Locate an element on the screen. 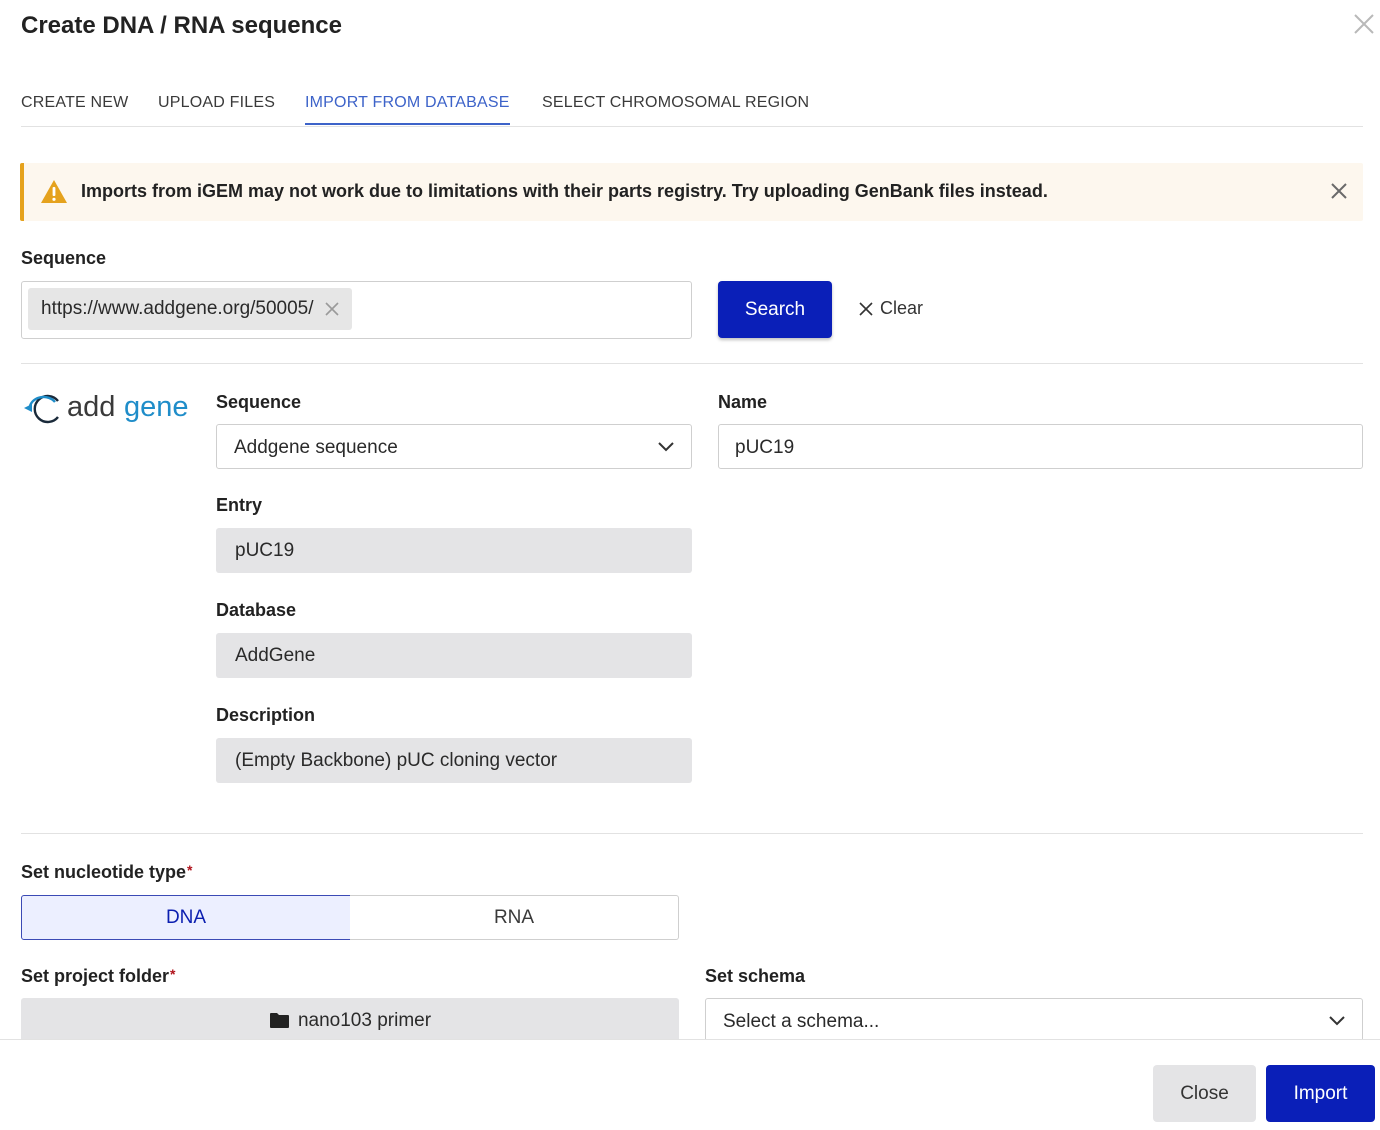 This screenshot has height=1130, width=1380. database-field: AddGene is located at coordinates (454, 655).